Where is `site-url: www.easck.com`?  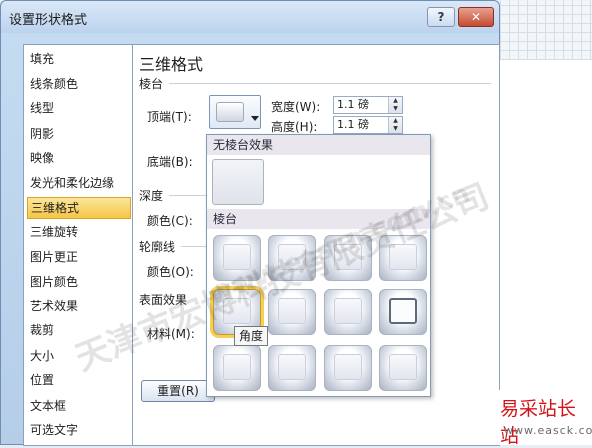
site-url: www.easck.com is located at coordinates (548, 430).